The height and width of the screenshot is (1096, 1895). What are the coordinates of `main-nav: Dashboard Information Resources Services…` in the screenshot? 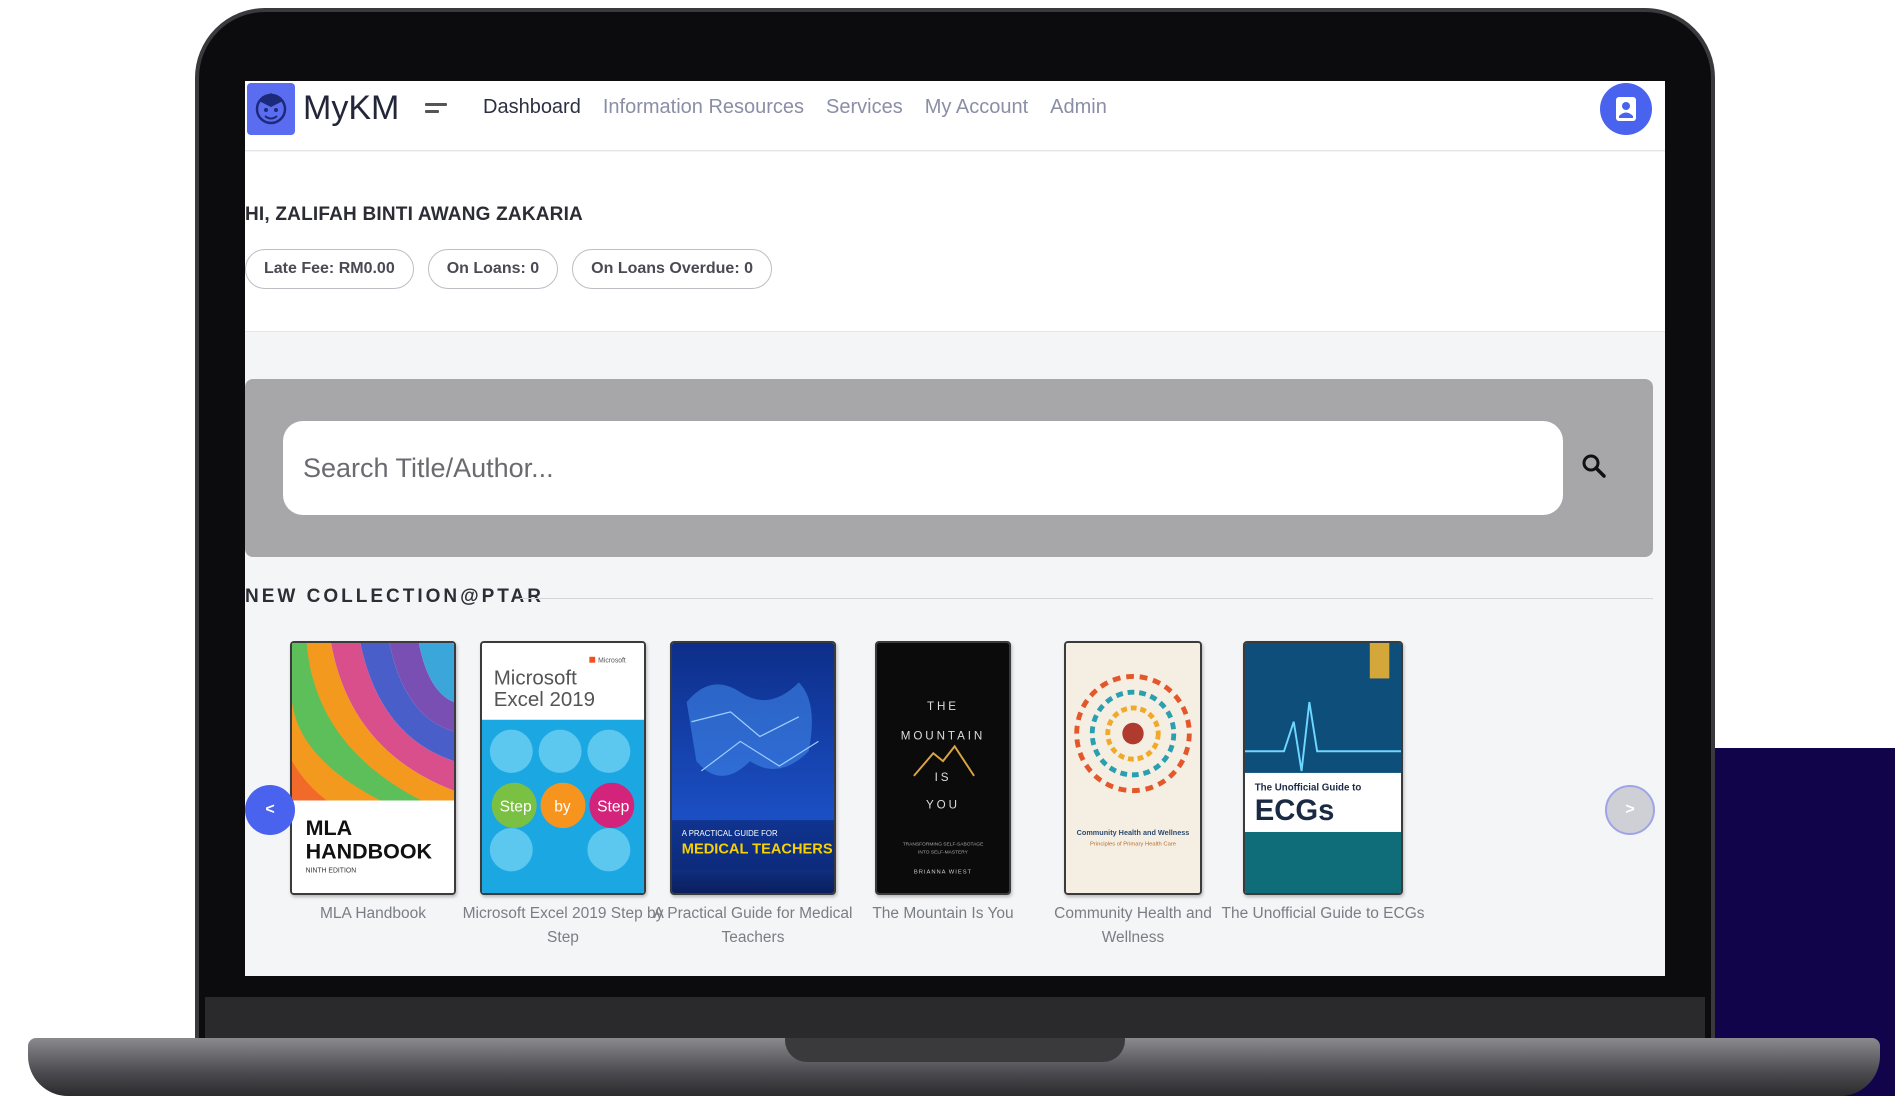 It's located at (795, 107).